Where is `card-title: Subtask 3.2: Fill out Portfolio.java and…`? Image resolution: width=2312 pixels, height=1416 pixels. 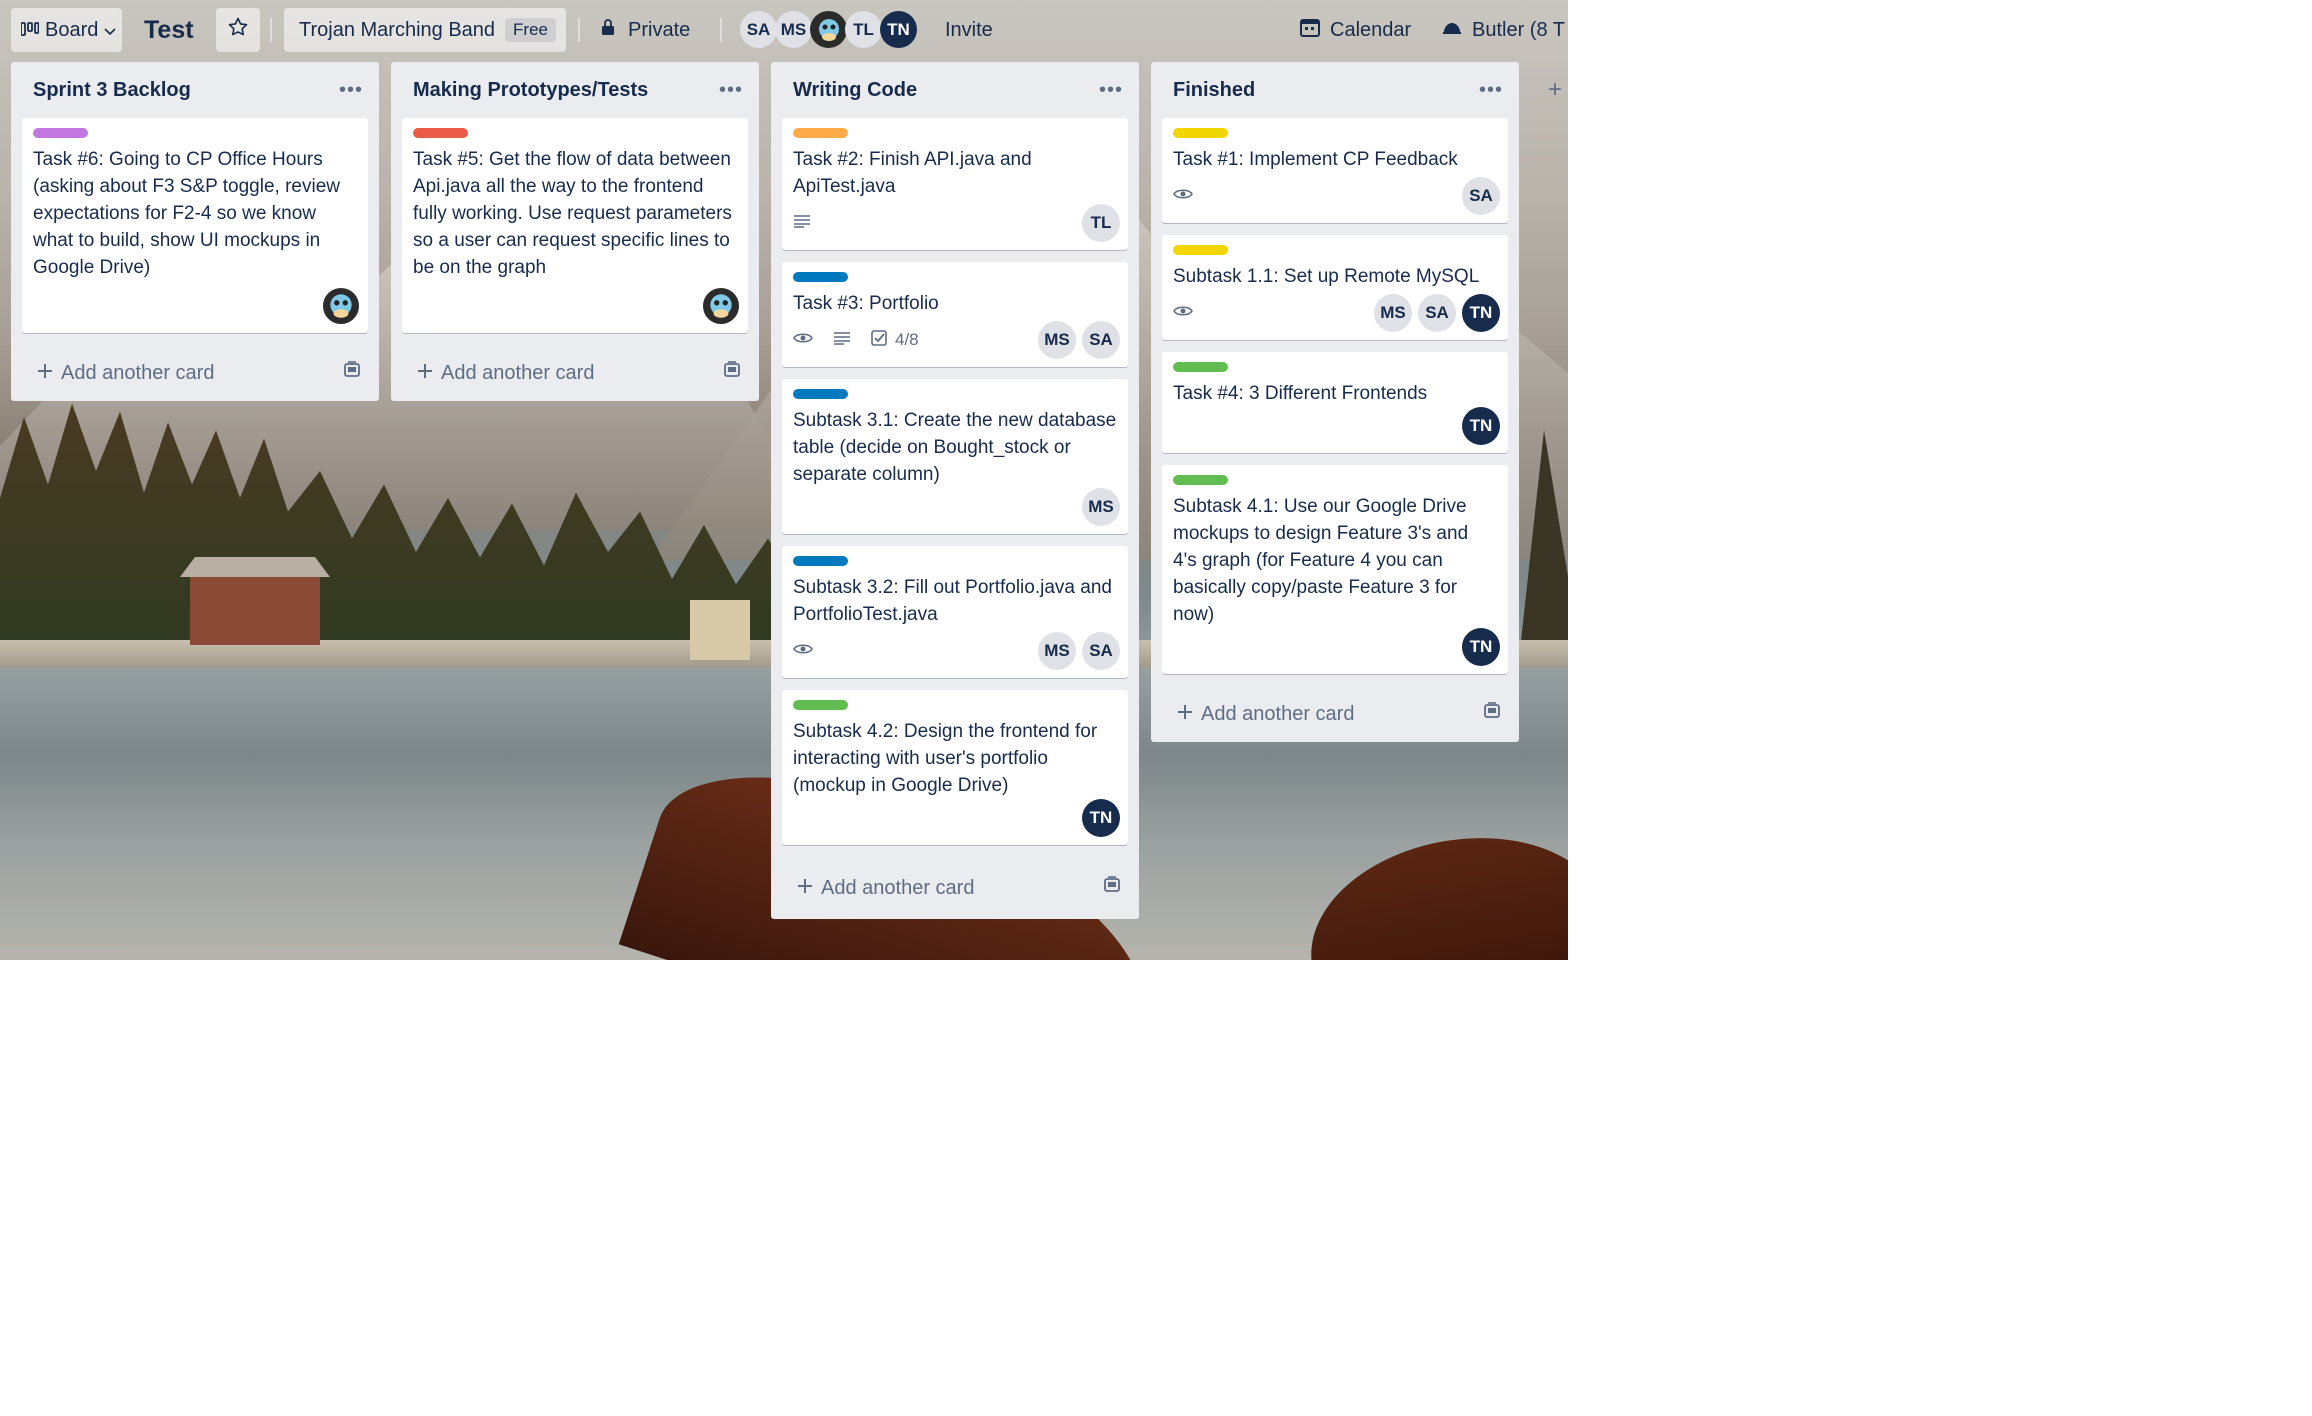 card-title: Subtask 3.2: Fill out Portfolio.java and… is located at coordinates (952, 601).